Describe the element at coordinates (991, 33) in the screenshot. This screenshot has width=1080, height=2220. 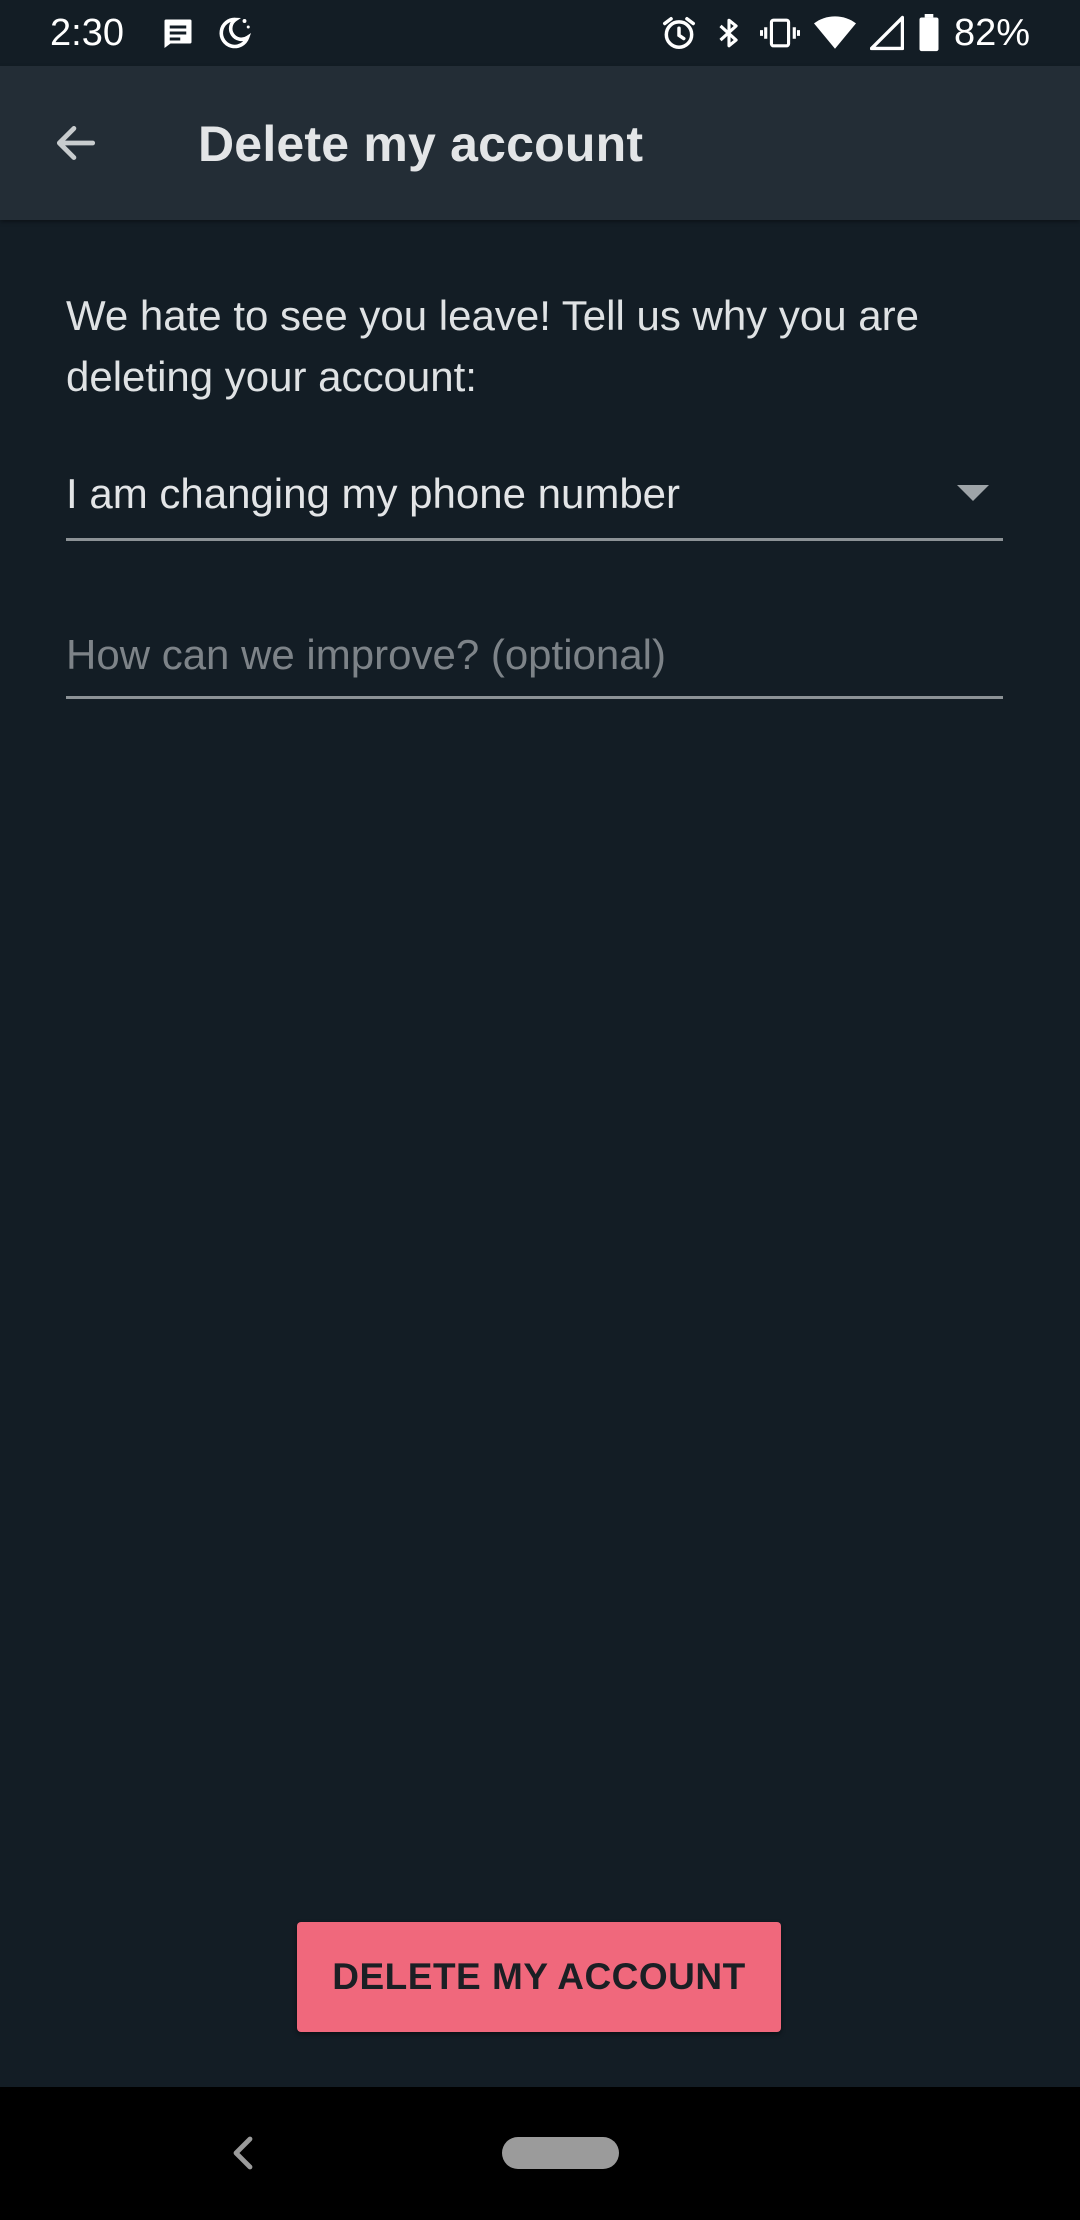
I see `battery-percentage: 82%` at that location.